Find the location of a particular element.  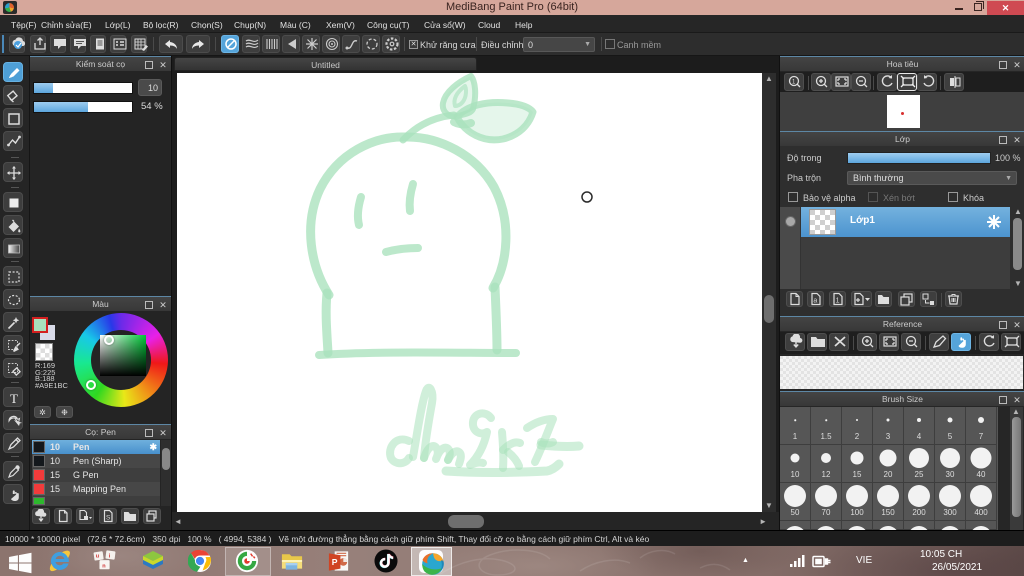

svg-text: S is located at coordinates (108, 518).